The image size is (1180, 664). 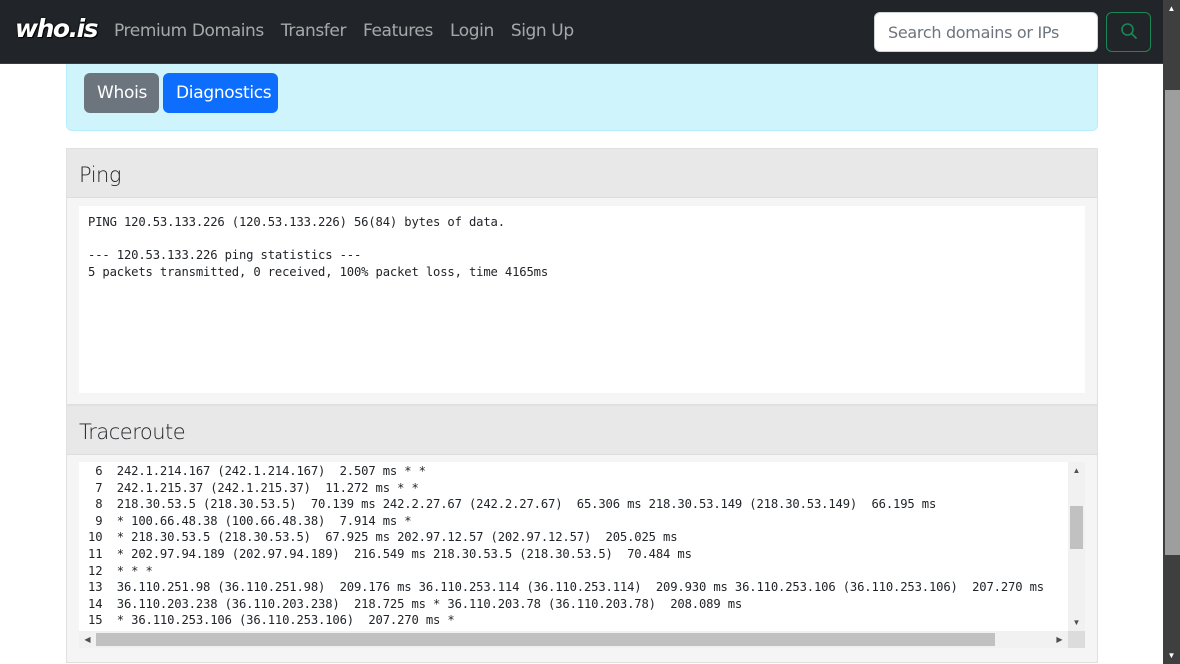 What do you see at coordinates (472, 31) in the screenshot?
I see `nav-link-login: Login` at bounding box center [472, 31].